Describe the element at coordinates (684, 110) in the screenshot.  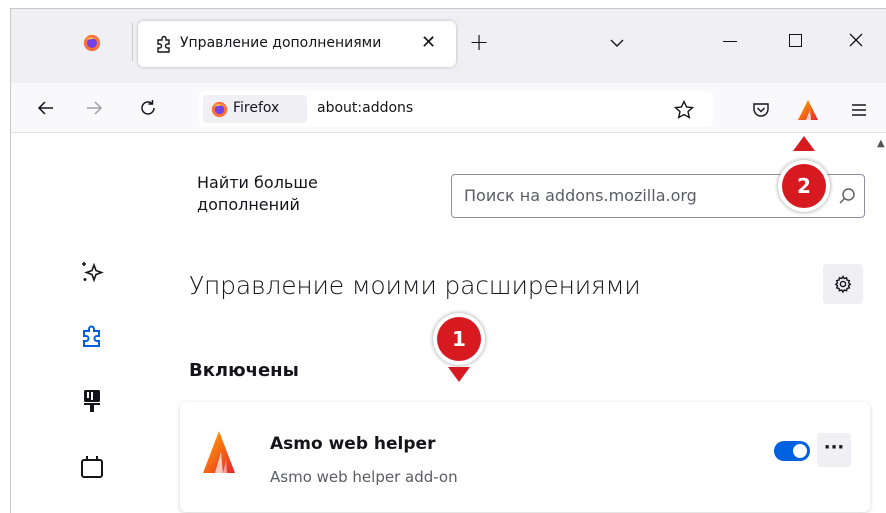
I see `bookmark-star-icon` at that location.